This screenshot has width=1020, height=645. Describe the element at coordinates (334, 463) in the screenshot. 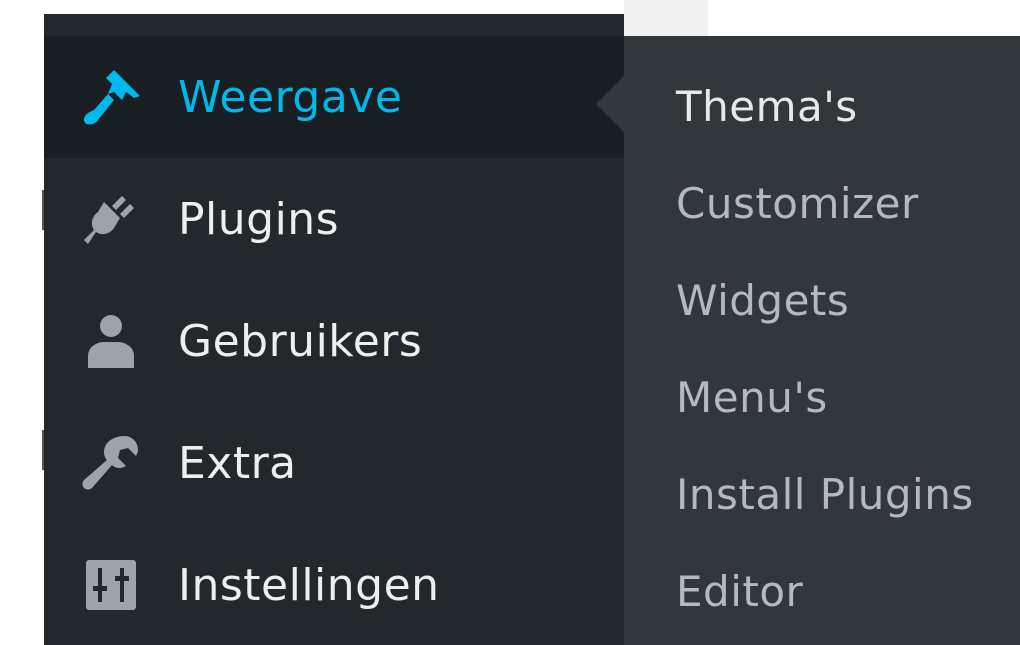

I see `sidebar-item-extra: Extra` at that location.